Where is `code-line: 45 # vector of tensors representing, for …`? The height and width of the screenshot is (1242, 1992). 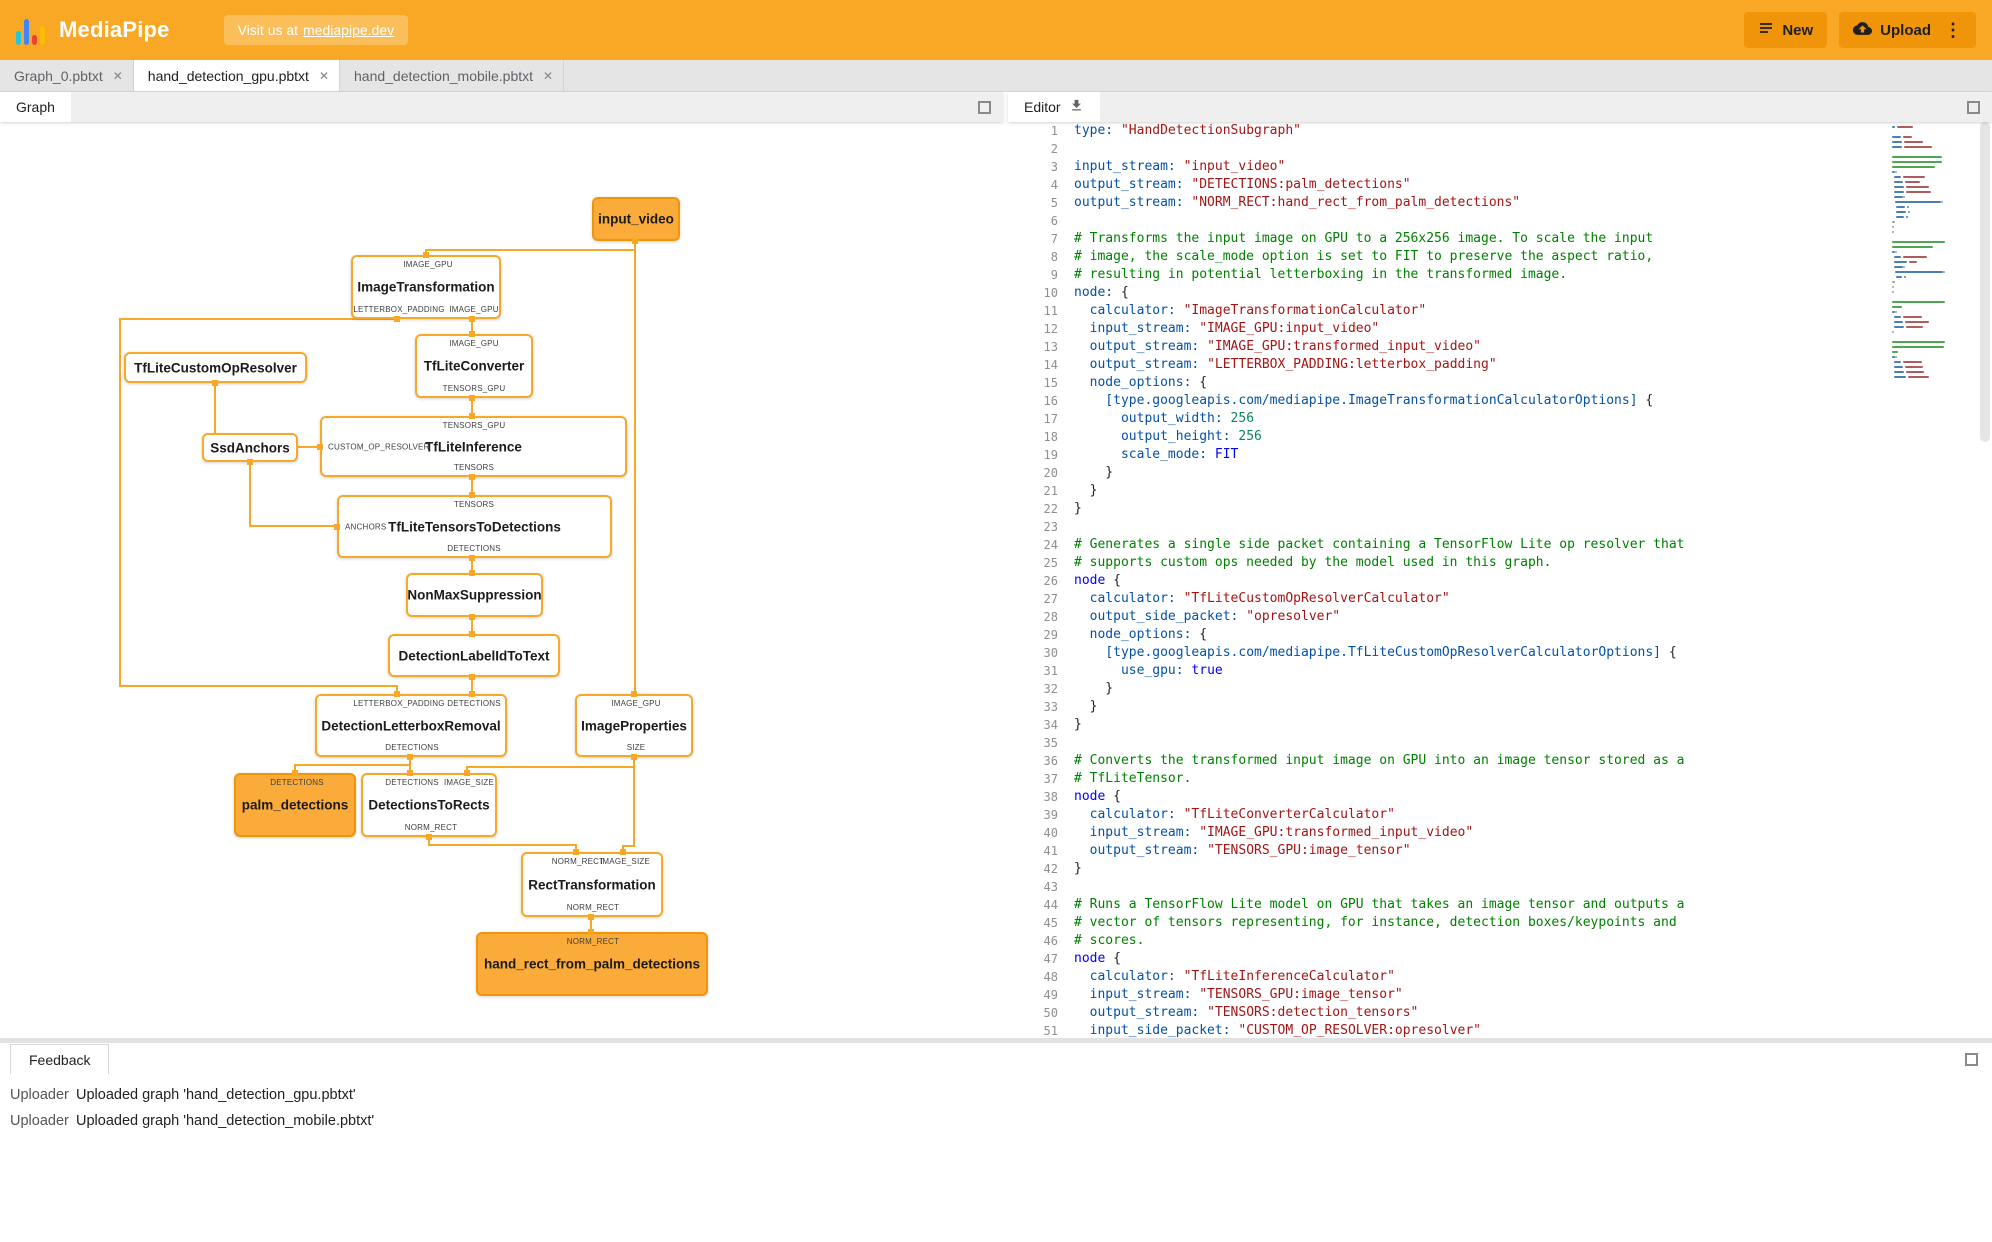 code-line: 45 # vector of tensors representing, for … is located at coordinates (1500, 923).